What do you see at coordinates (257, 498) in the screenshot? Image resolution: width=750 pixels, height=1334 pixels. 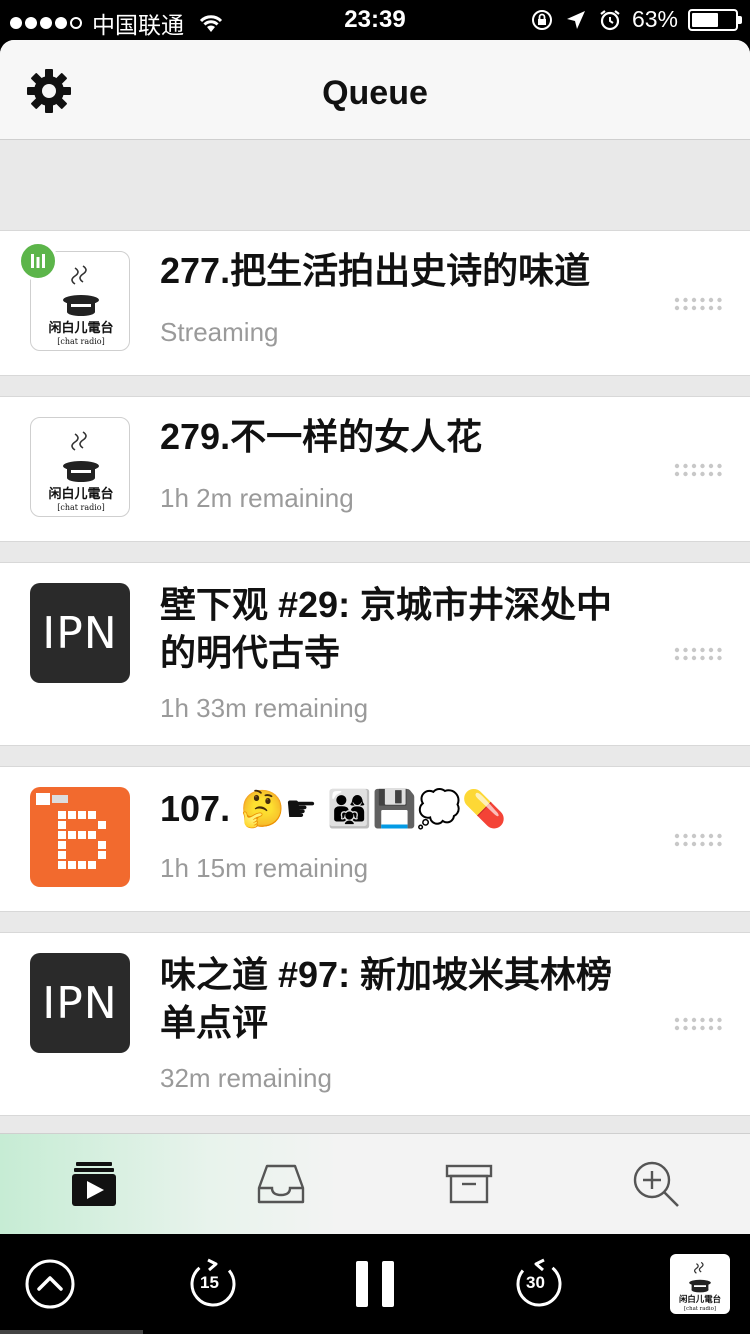 I see `episode-status: 1h 2m remaining` at bounding box center [257, 498].